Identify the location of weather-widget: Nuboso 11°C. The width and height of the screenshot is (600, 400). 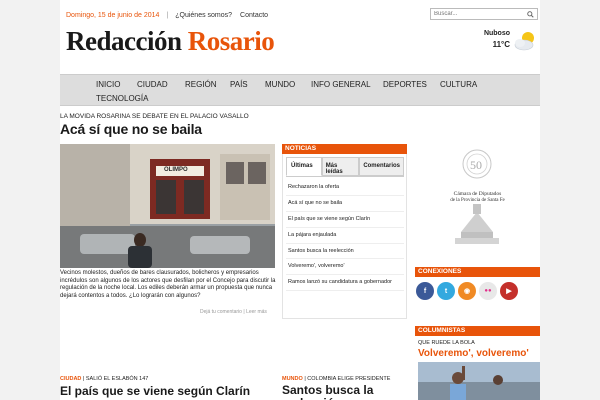
(510, 42).